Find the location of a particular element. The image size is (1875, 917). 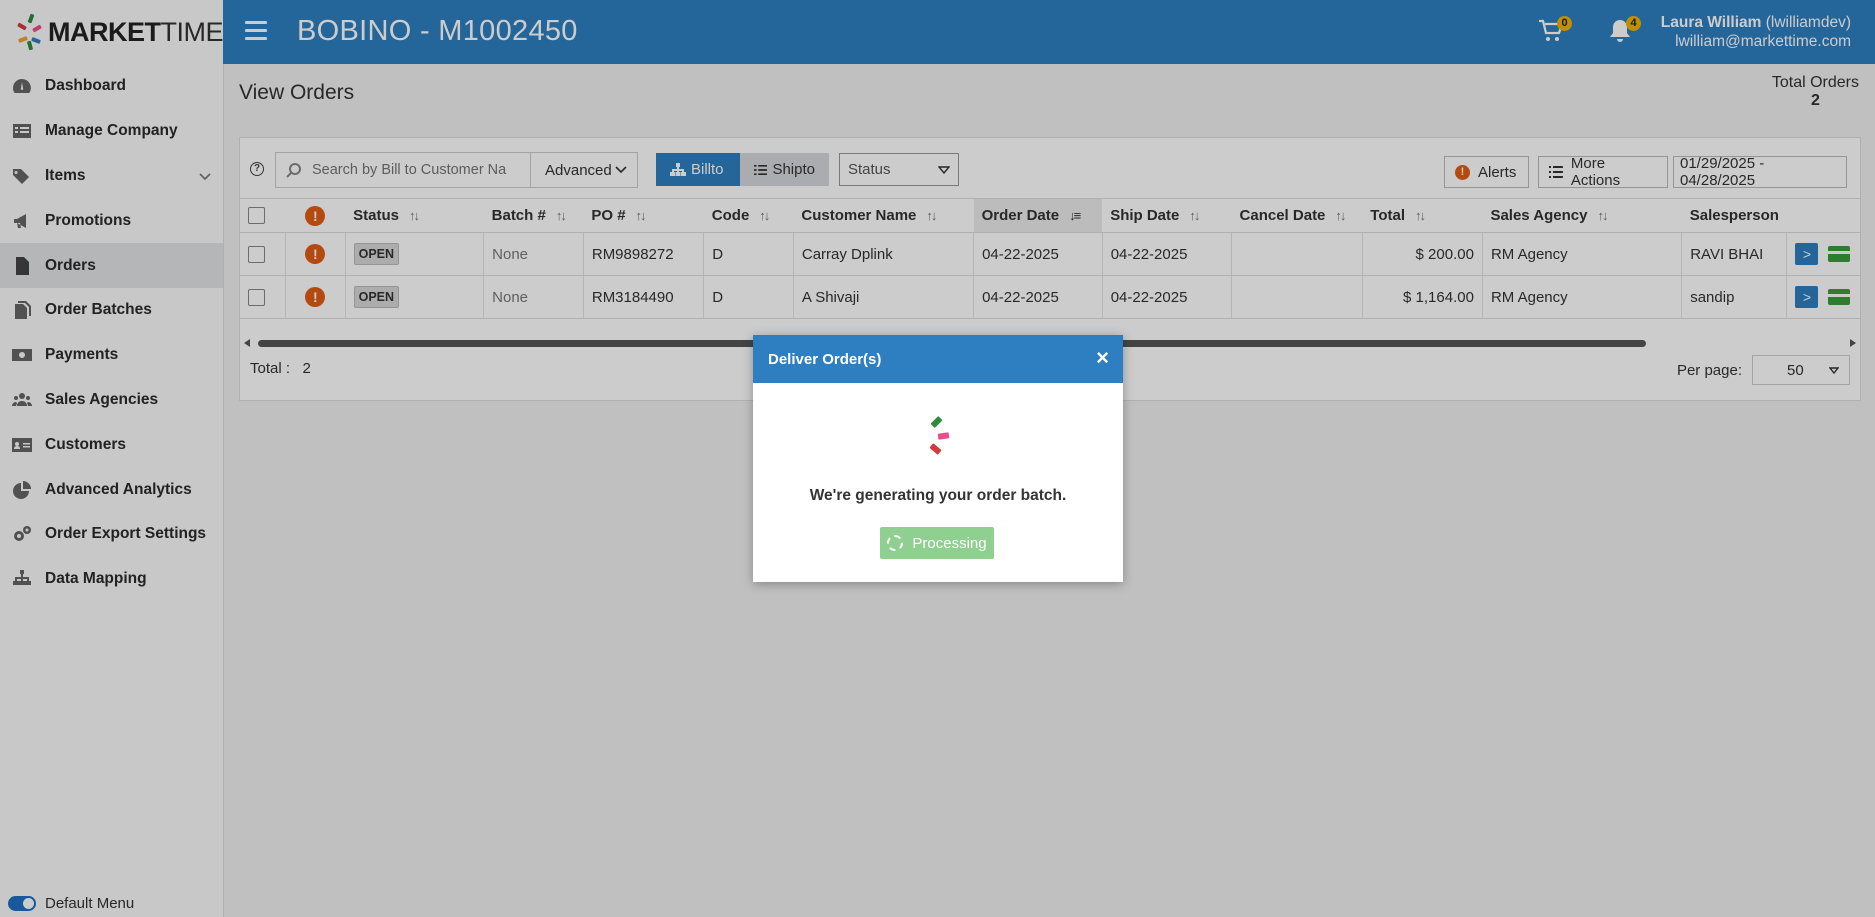

processing-button: Processing is located at coordinates (937, 543).